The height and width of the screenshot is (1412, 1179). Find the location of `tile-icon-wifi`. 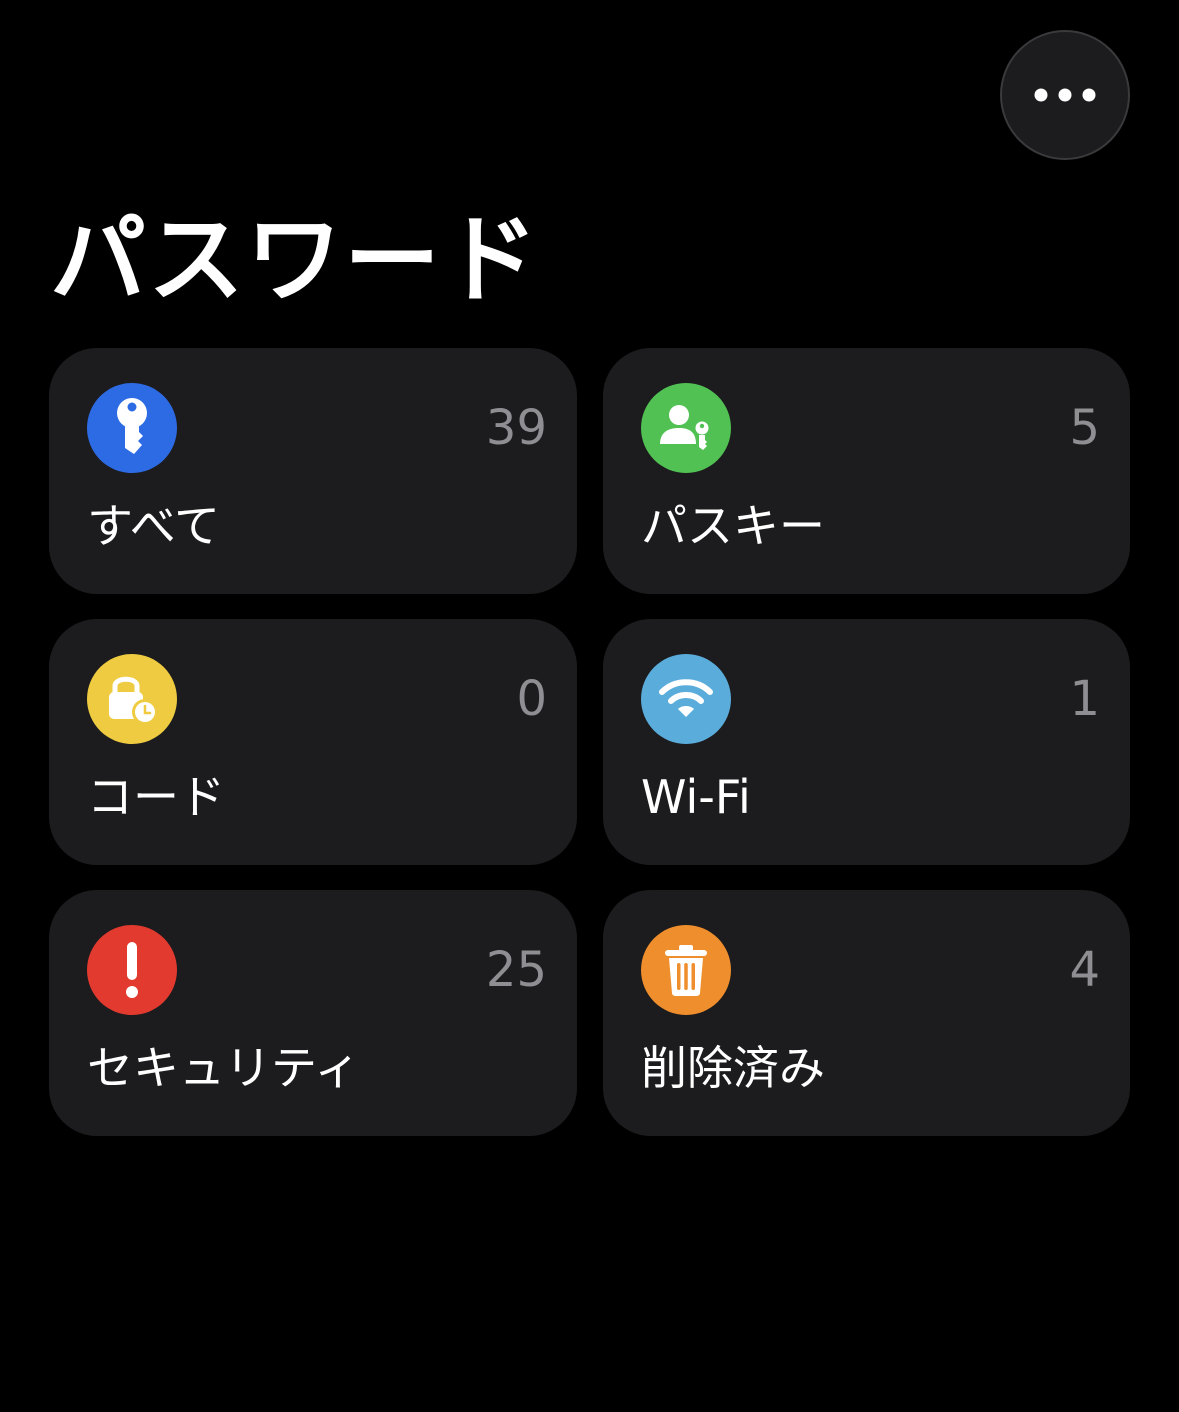

tile-icon-wifi is located at coordinates (686, 699).